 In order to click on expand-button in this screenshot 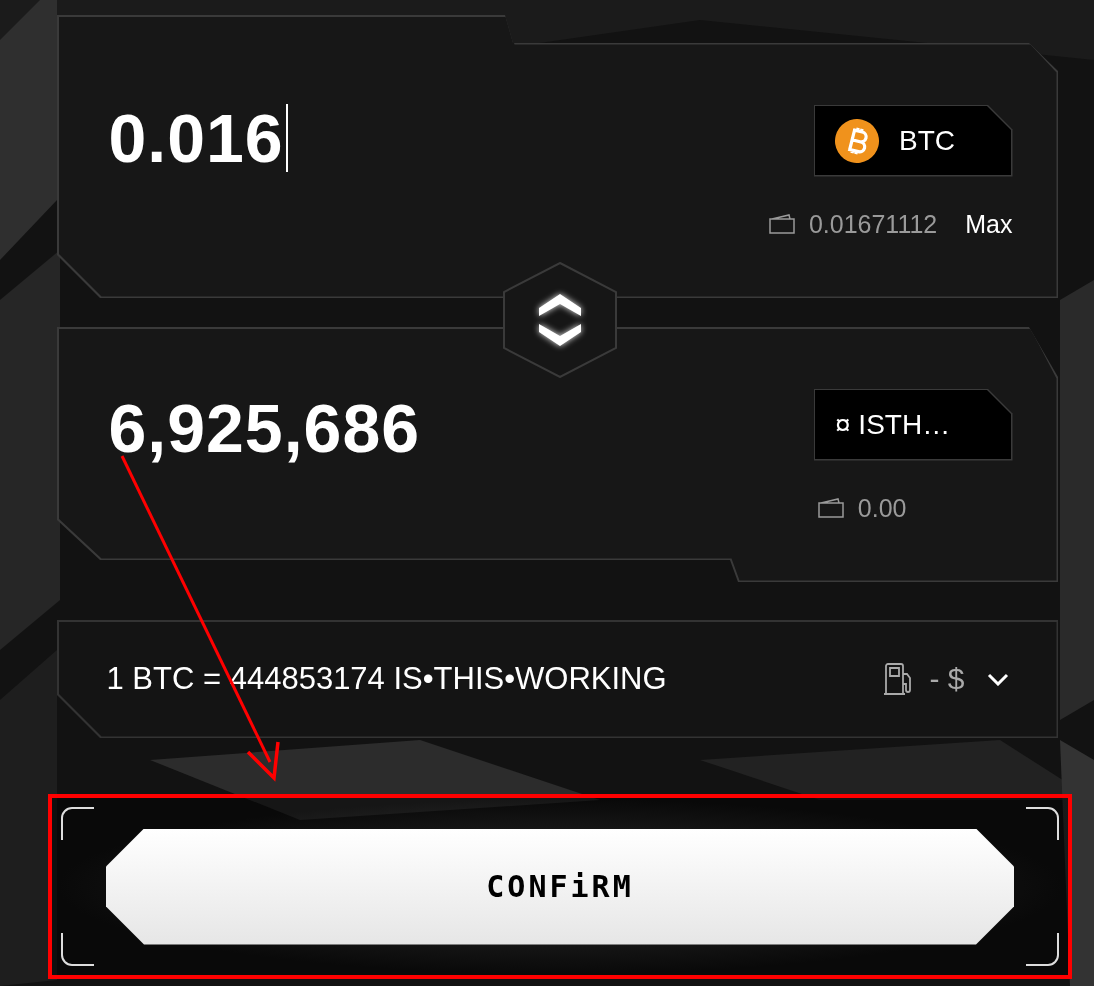, I will do `click(997, 679)`.